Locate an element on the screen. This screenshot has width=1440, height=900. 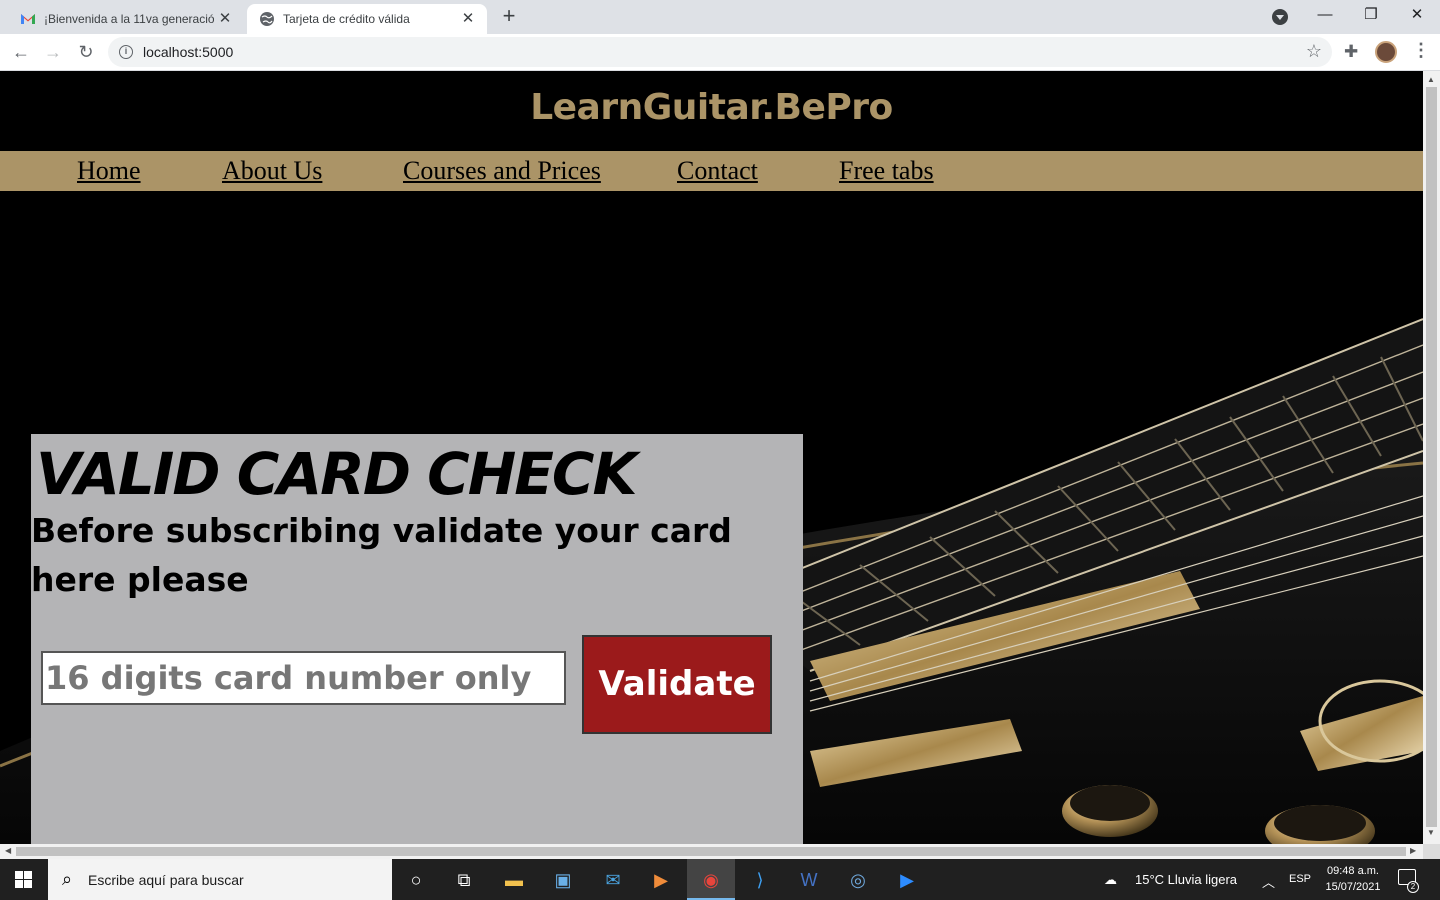
scrollbar-corner is located at coordinates (1431, 851).